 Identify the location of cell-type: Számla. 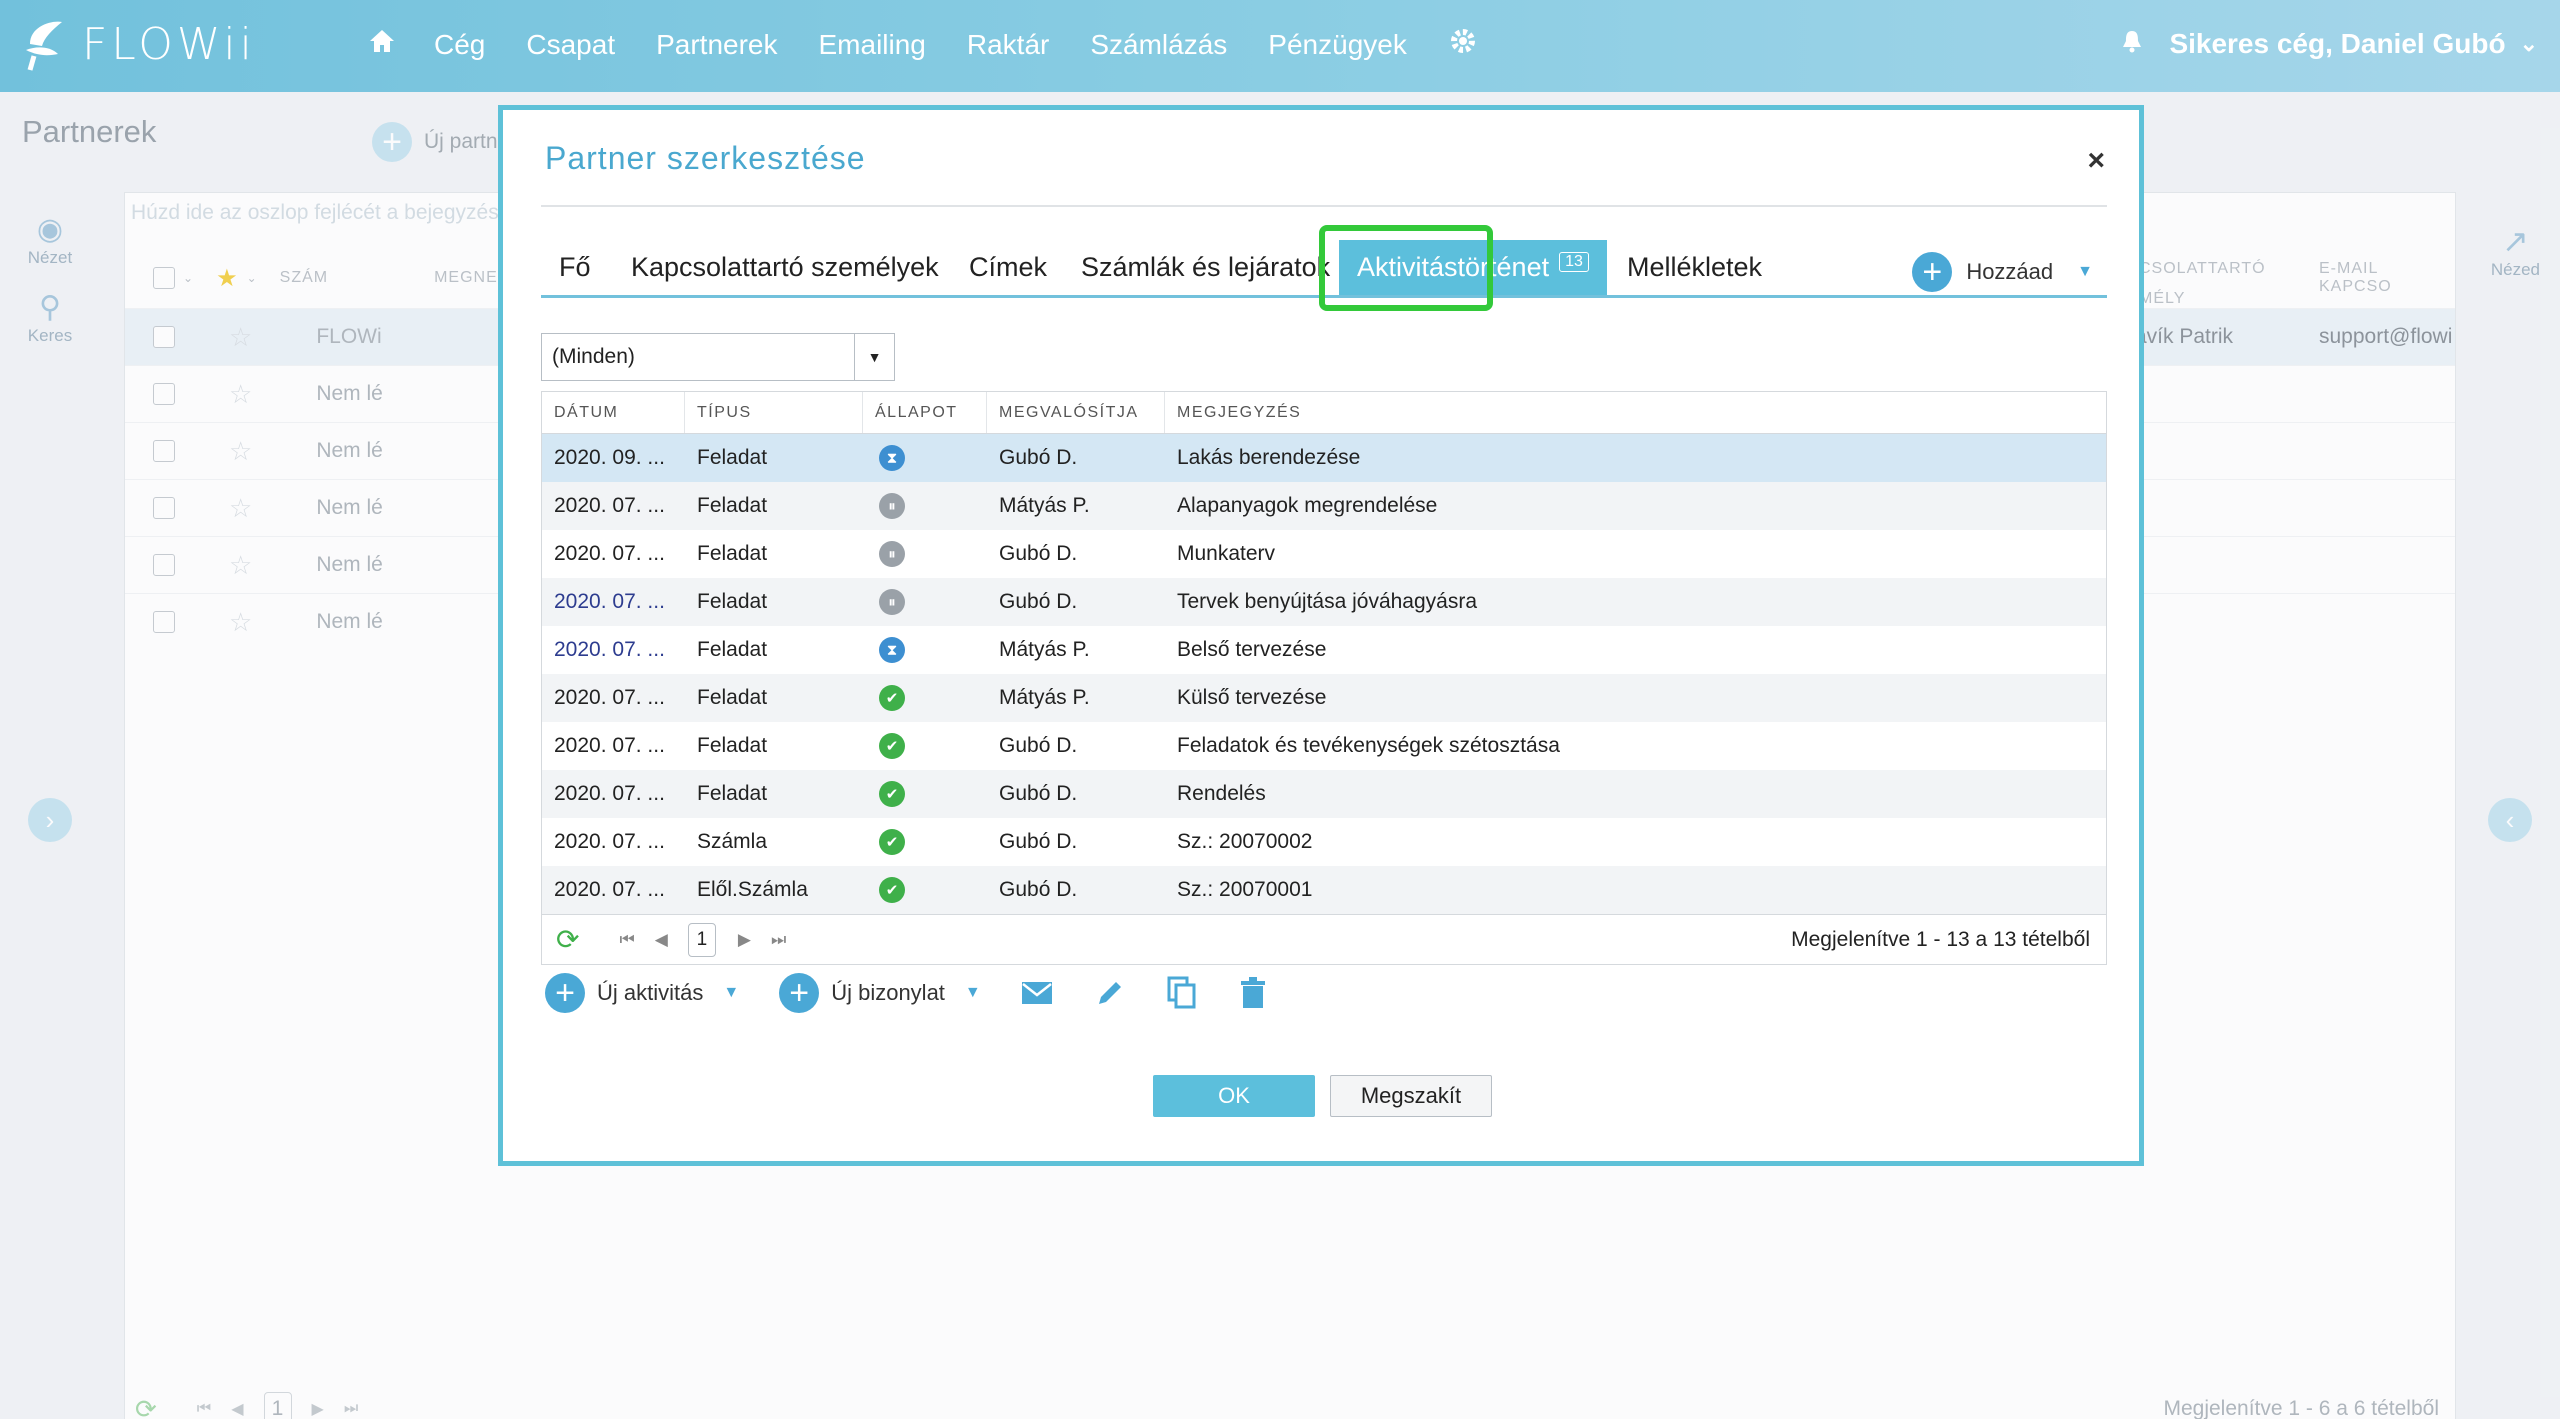
(732, 841).